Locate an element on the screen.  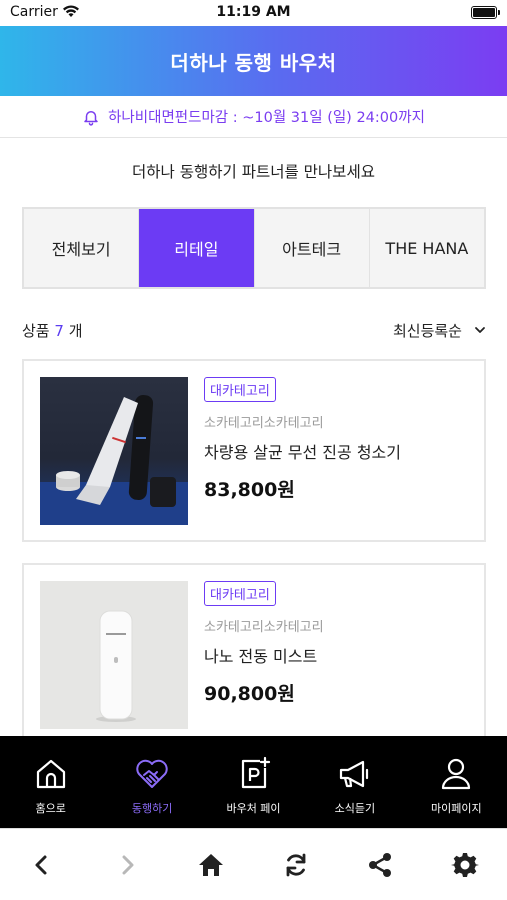
forward-button is located at coordinates (127, 865).